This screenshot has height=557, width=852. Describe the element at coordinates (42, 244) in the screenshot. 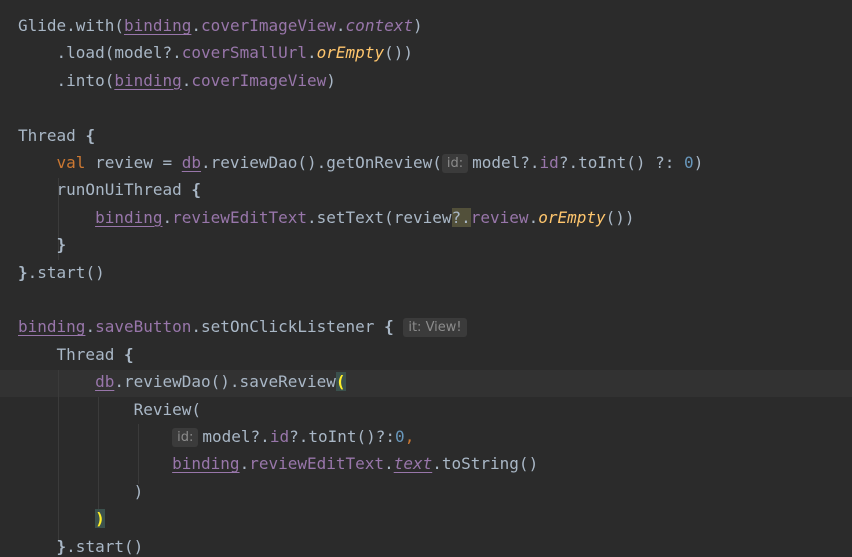

I see `code-line: }` at that location.